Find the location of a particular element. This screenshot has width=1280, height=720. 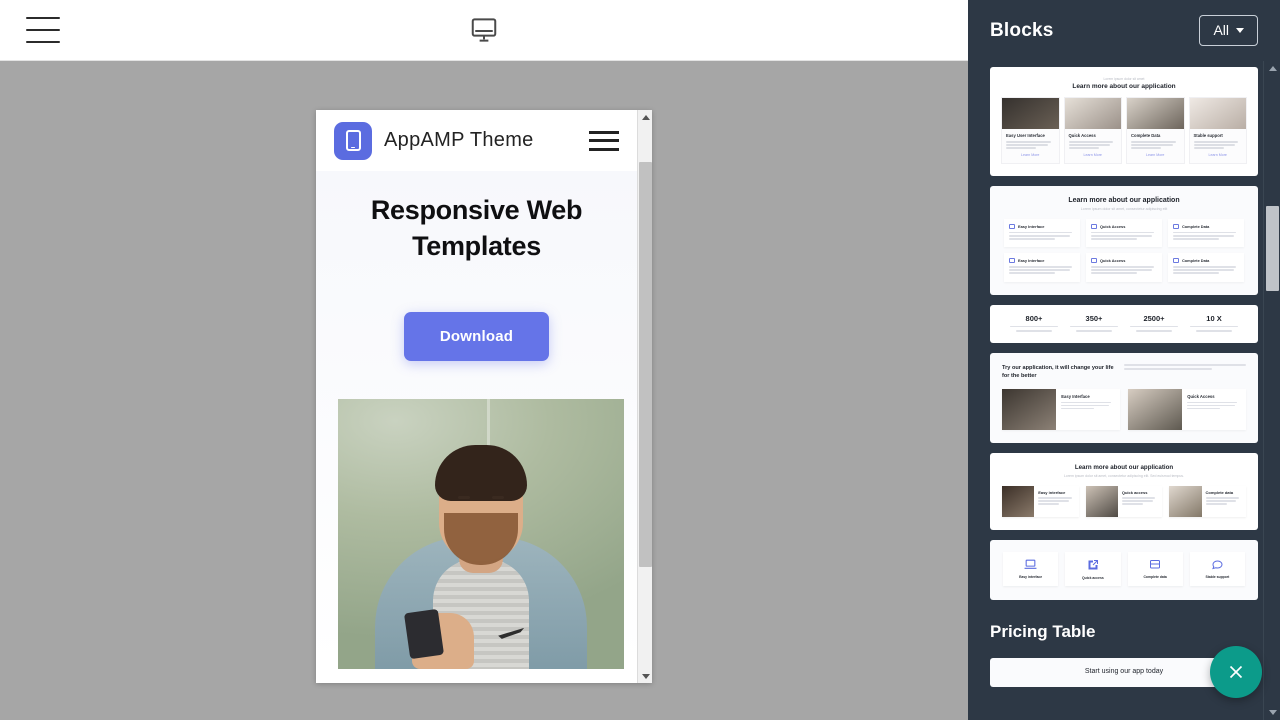

block-card: Complete Data Learn More is located at coordinates (1155, 130).